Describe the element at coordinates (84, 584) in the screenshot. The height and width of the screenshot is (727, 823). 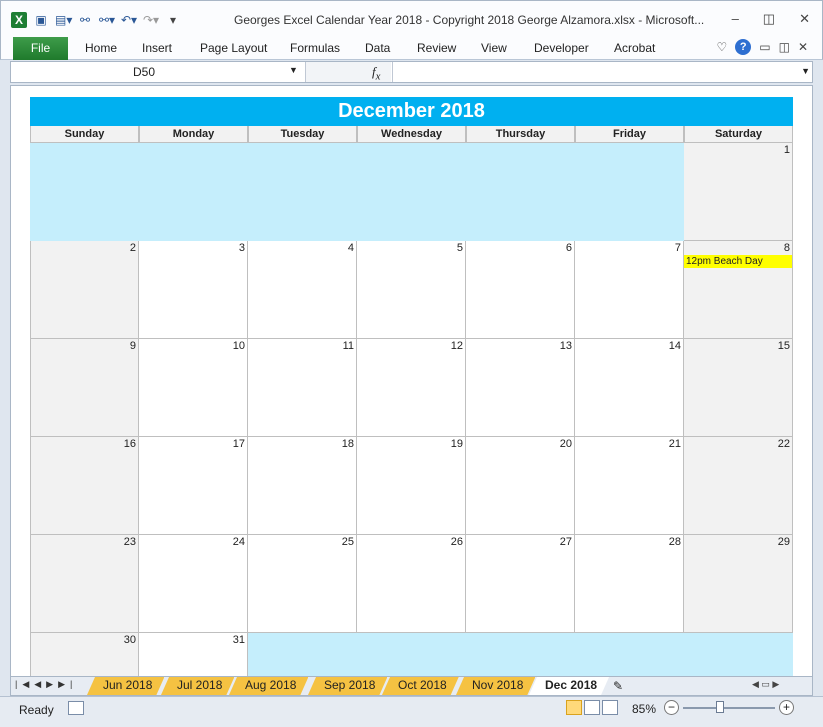
I see `day-cell: 23` at that location.